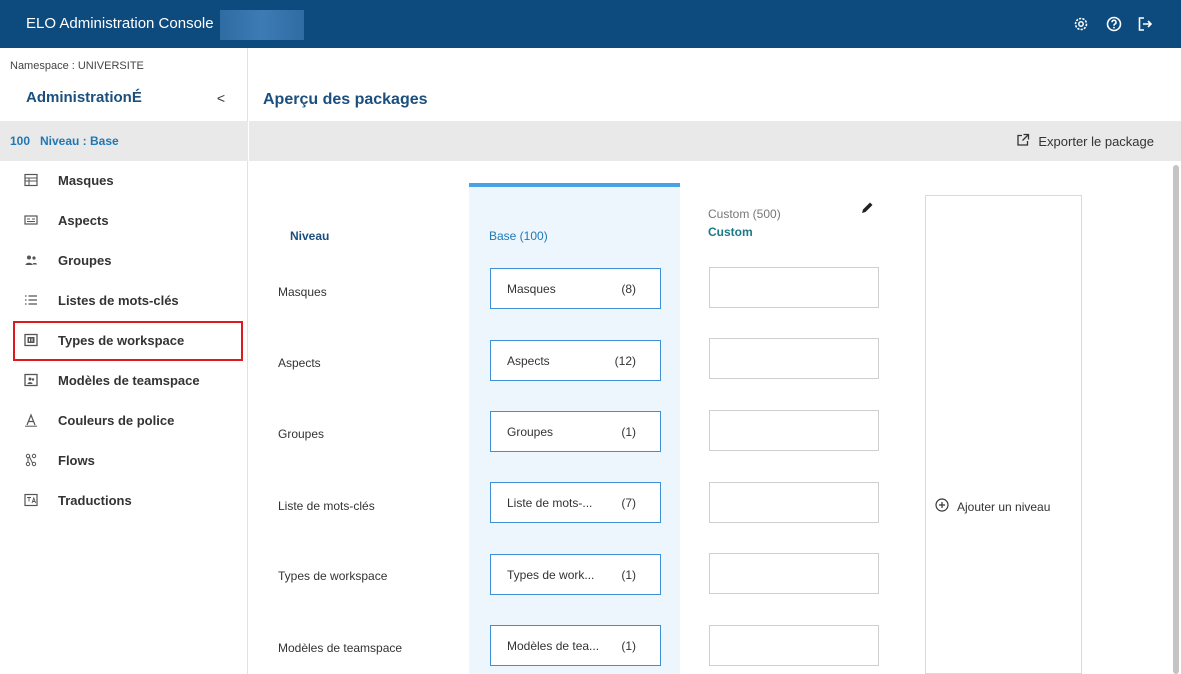  I want to click on sidebar-item-traductions: Traductions, so click(124, 501).